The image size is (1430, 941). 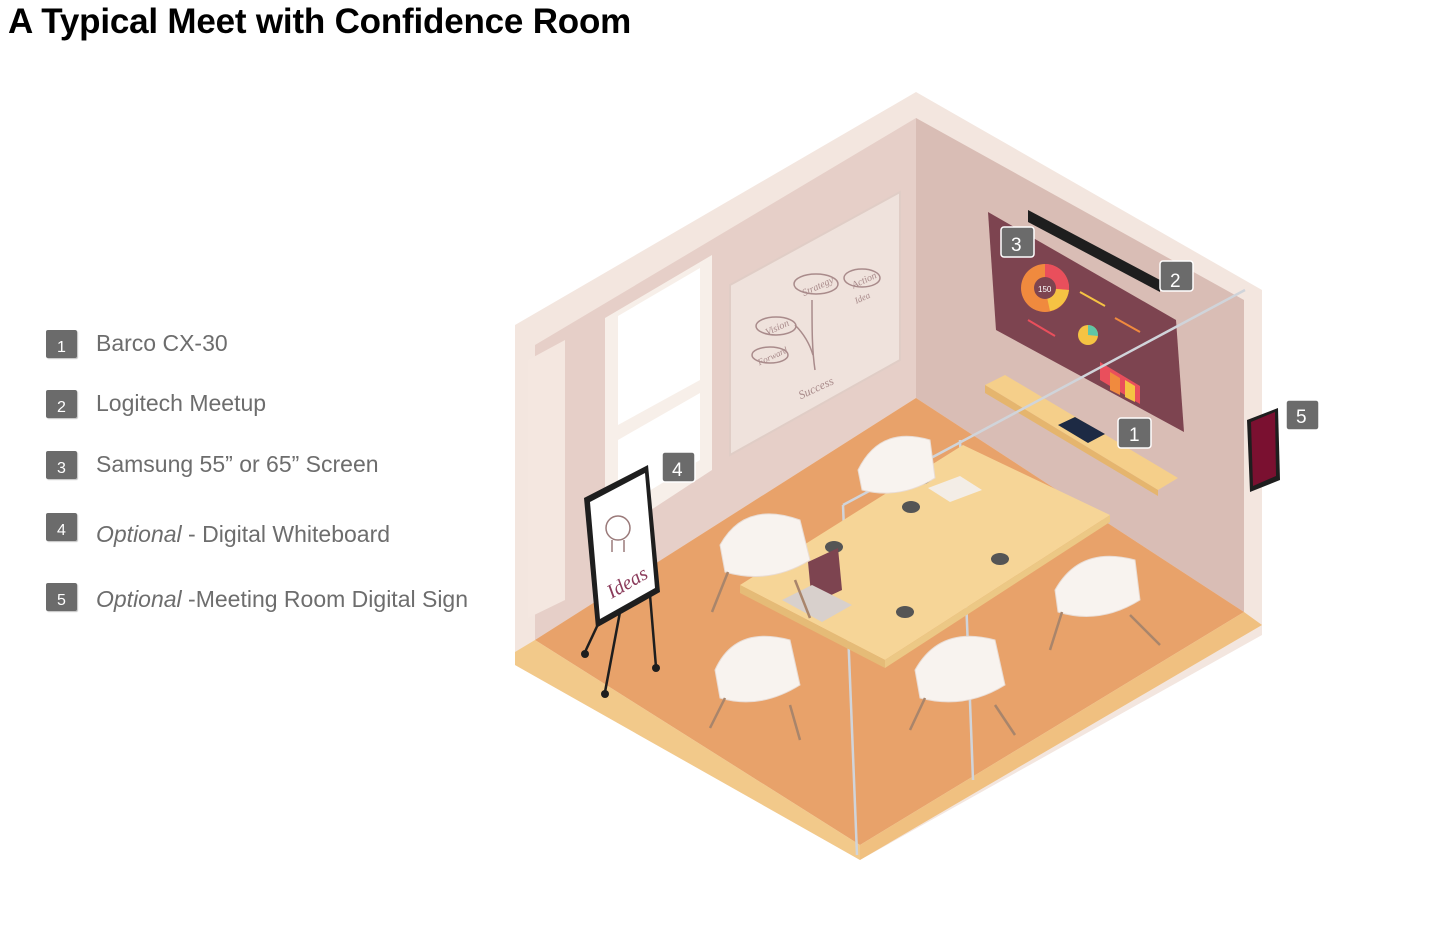 I want to click on digital-sign-screen, so click(x=1263, y=449).